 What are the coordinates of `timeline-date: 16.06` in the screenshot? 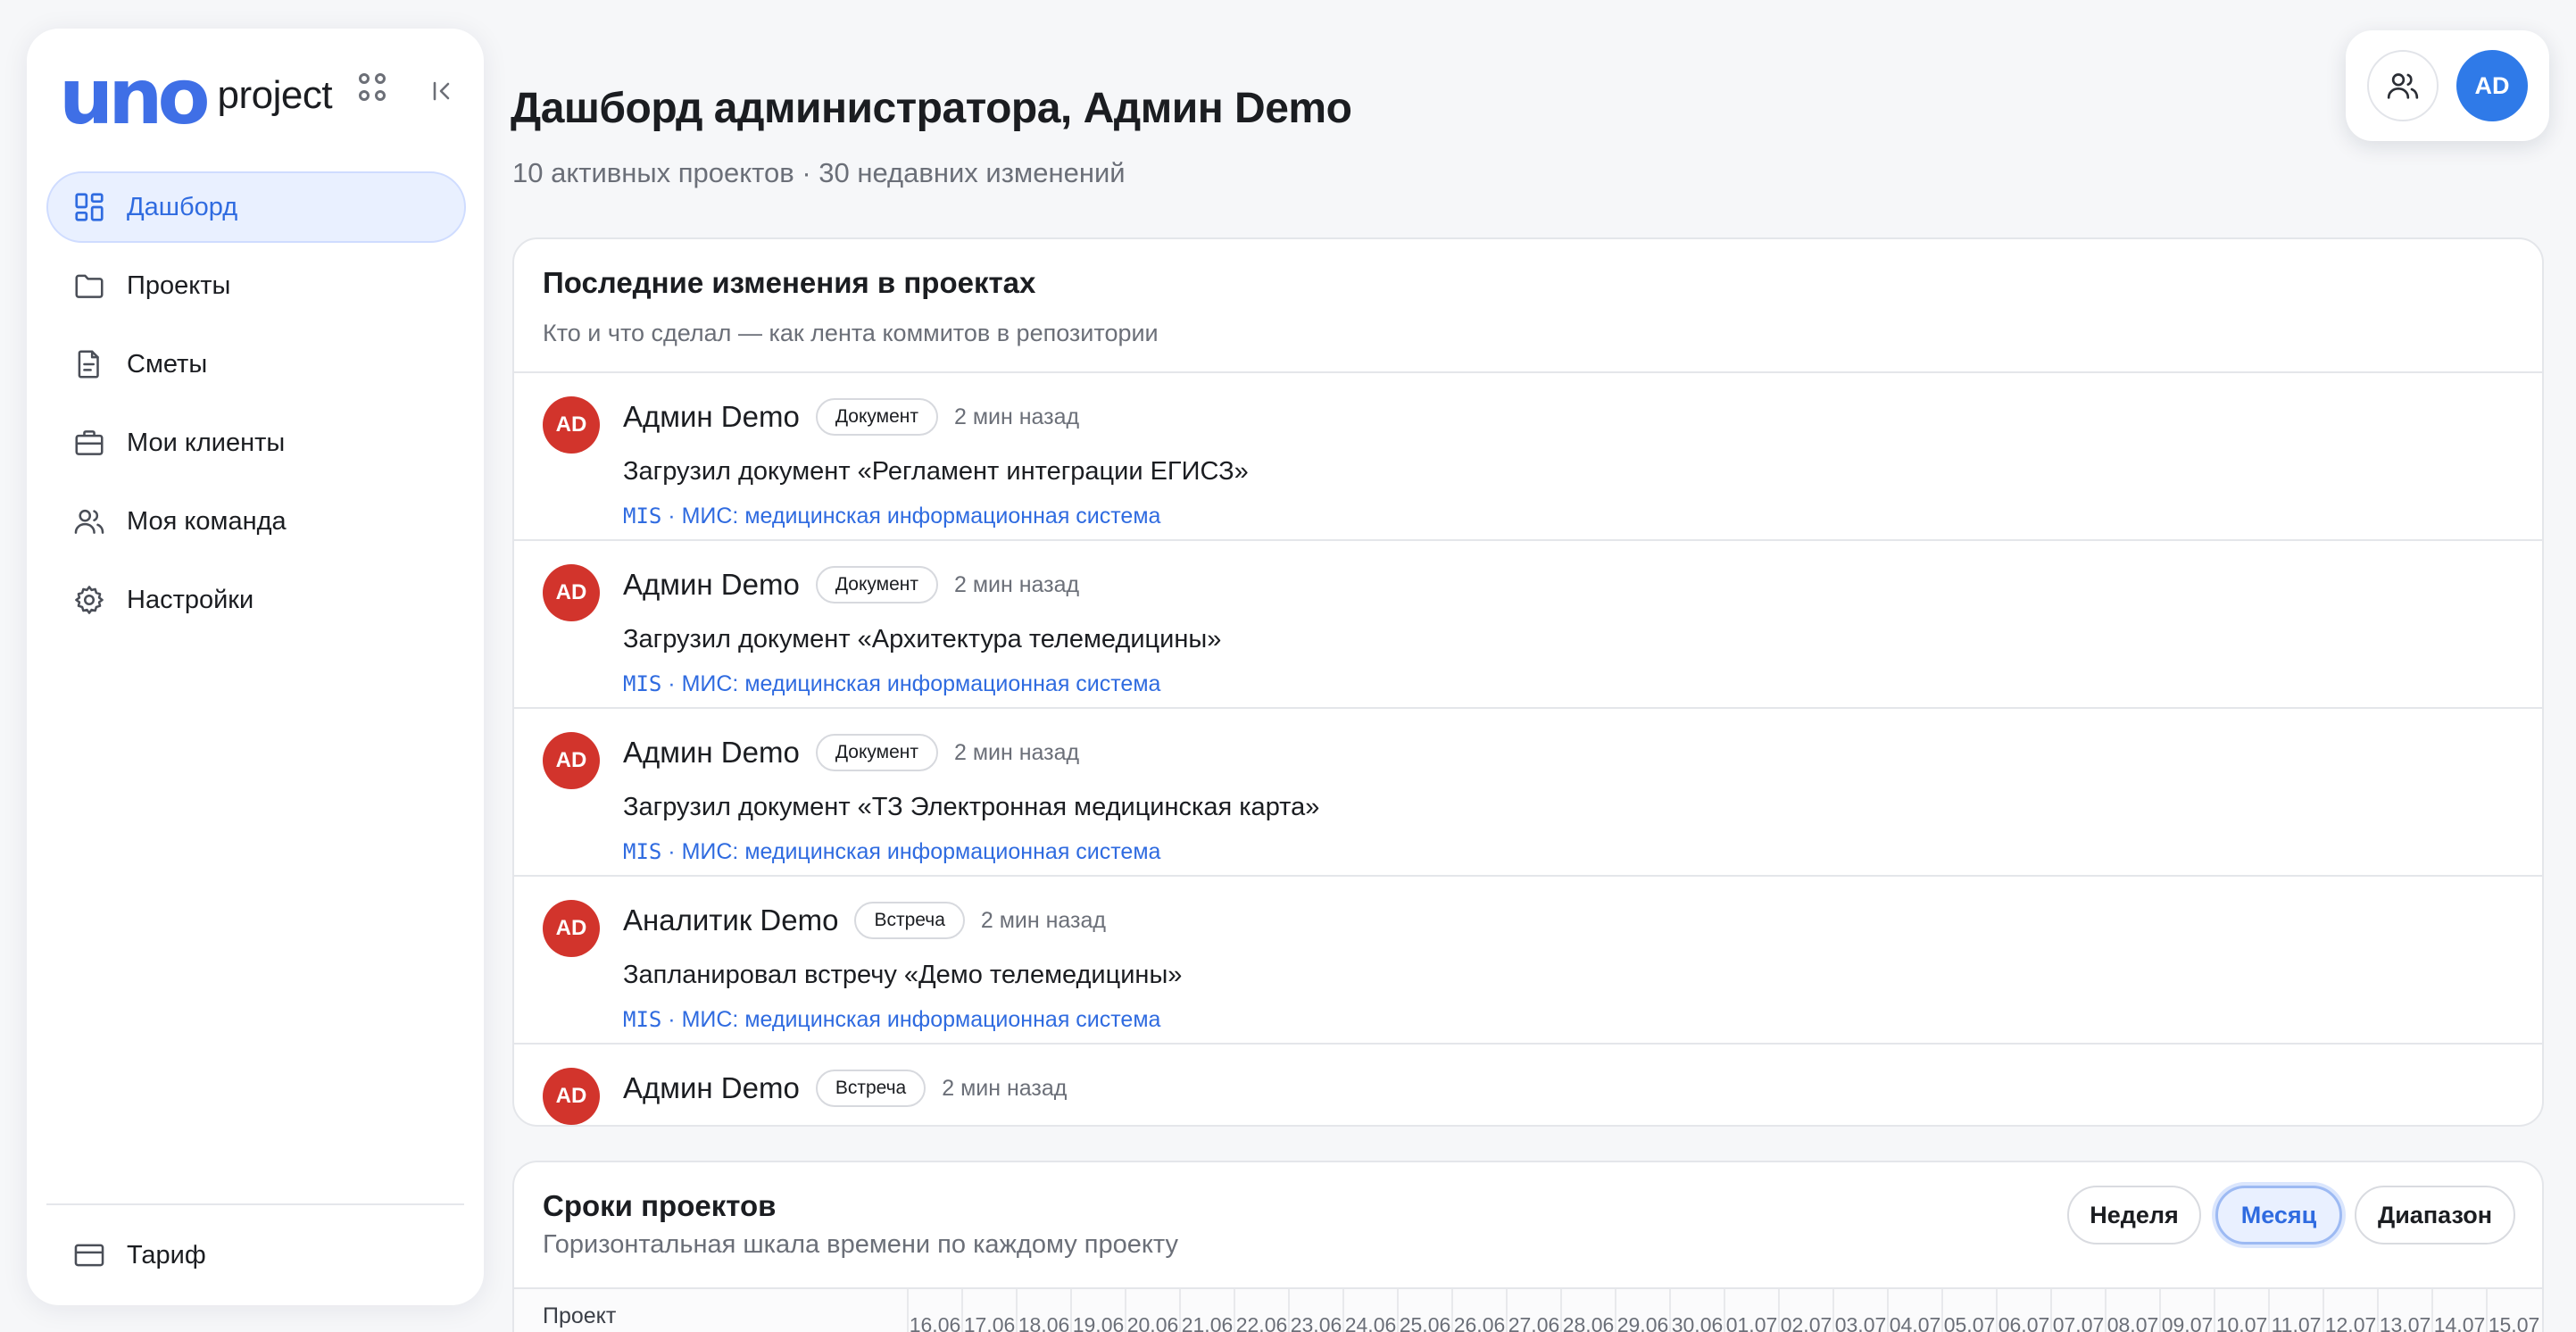 It's located at (934, 1310).